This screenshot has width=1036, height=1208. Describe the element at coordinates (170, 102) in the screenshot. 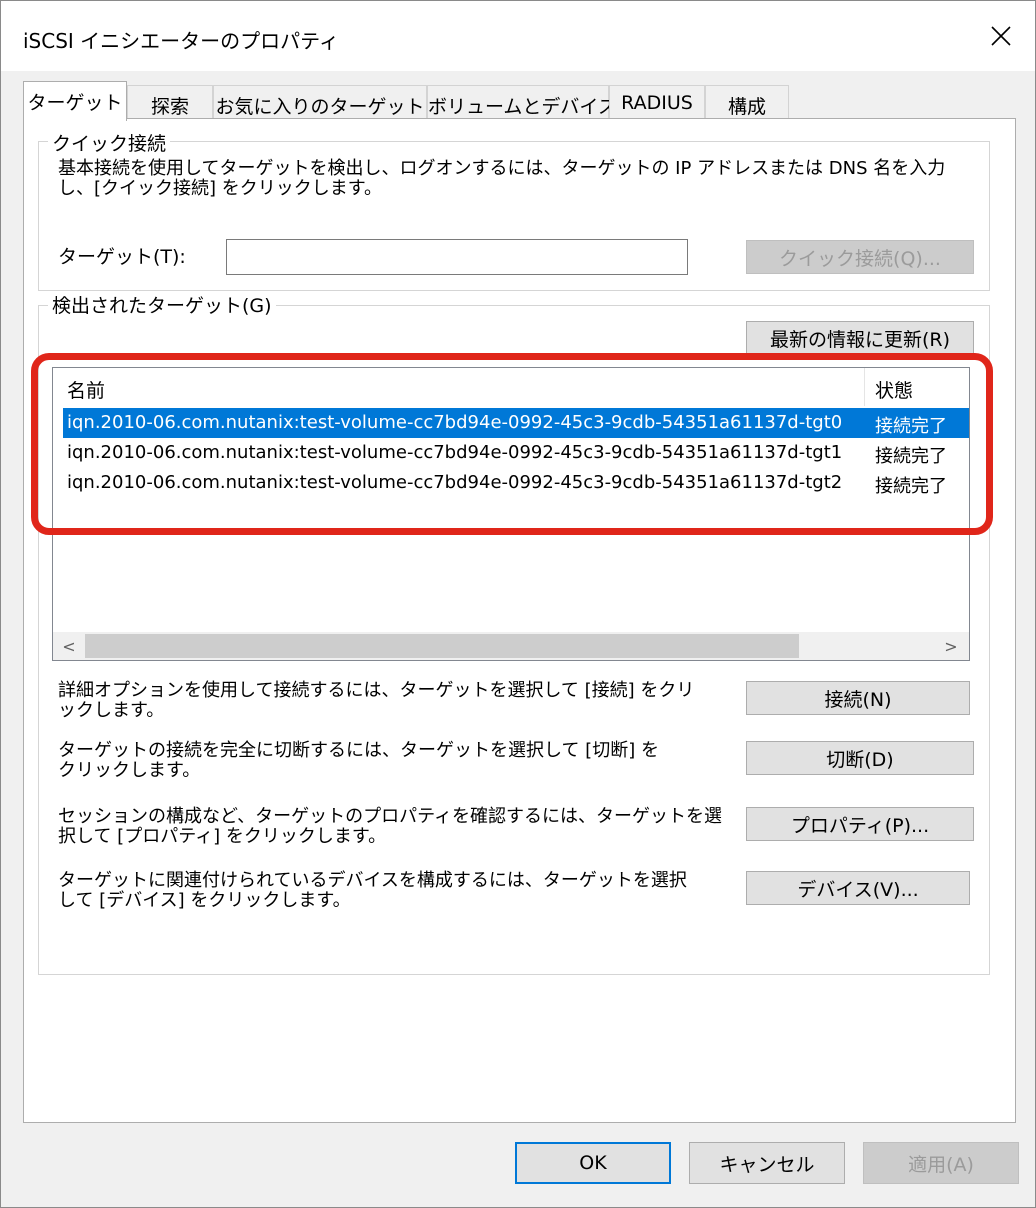

I see `tab-discovery: 探索` at that location.